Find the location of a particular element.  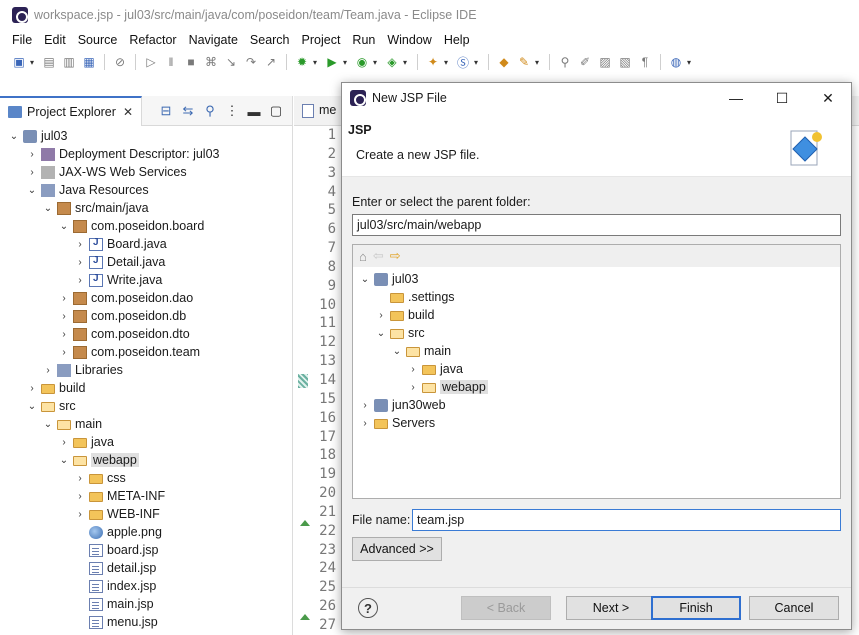

toggle-edit-icon: ✐ is located at coordinates (585, 62).